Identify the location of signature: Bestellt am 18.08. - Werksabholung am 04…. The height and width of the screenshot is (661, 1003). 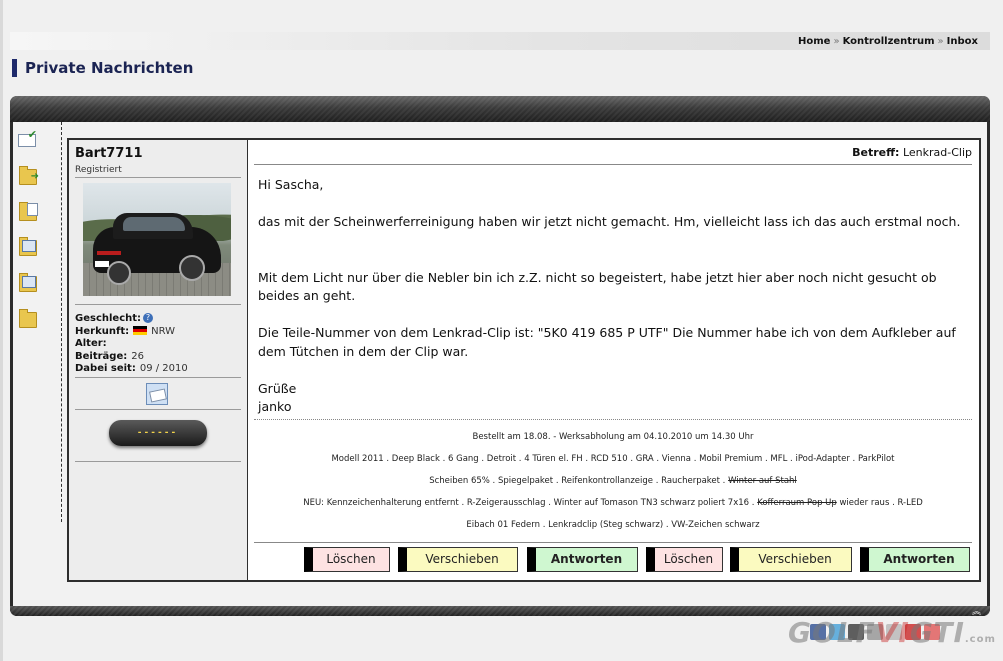
(613, 481).